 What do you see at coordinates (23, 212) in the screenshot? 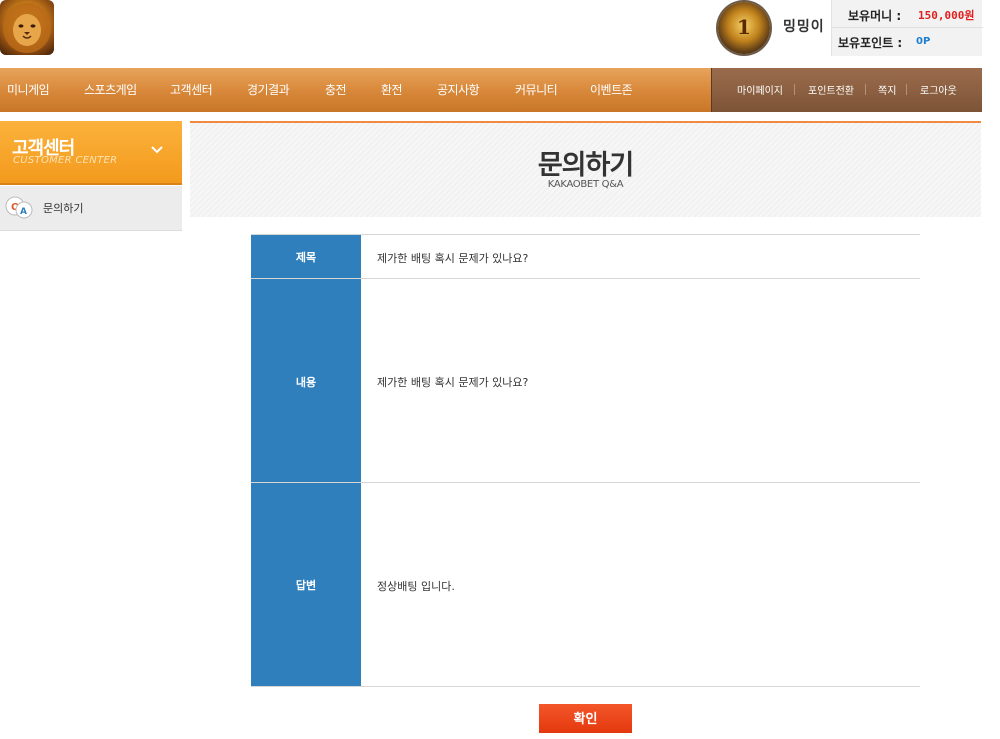
I see `svg-text: A` at bounding box center [23, 212].